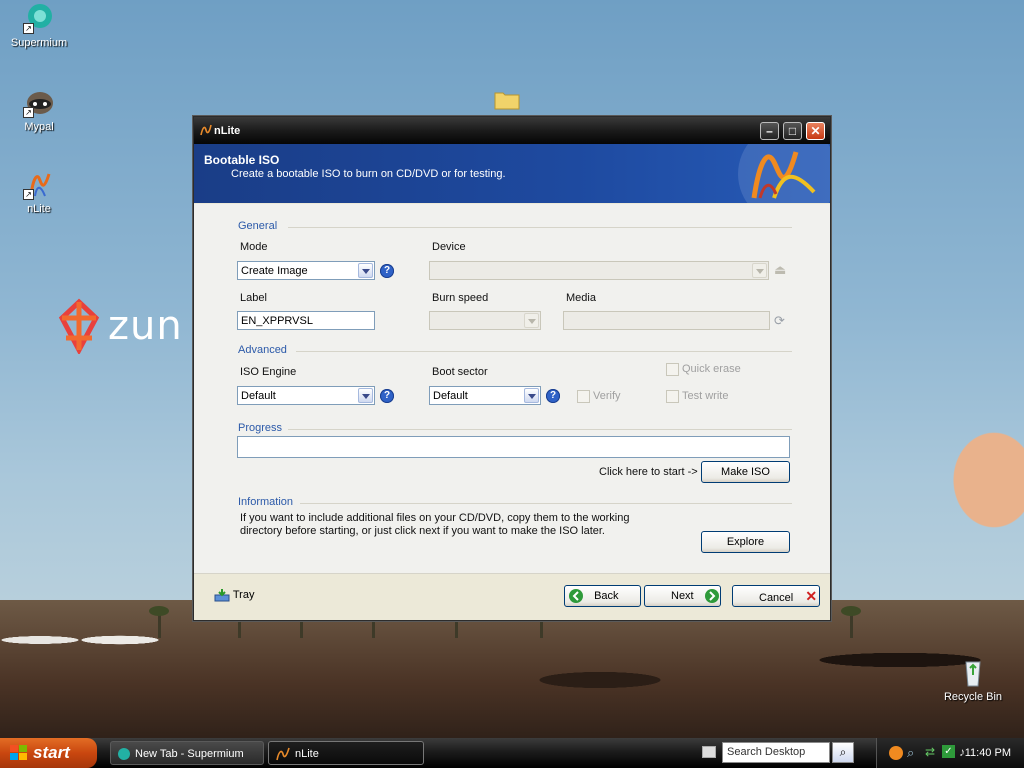  I want to click on boot-sector-select: Default, so click(485, 395).